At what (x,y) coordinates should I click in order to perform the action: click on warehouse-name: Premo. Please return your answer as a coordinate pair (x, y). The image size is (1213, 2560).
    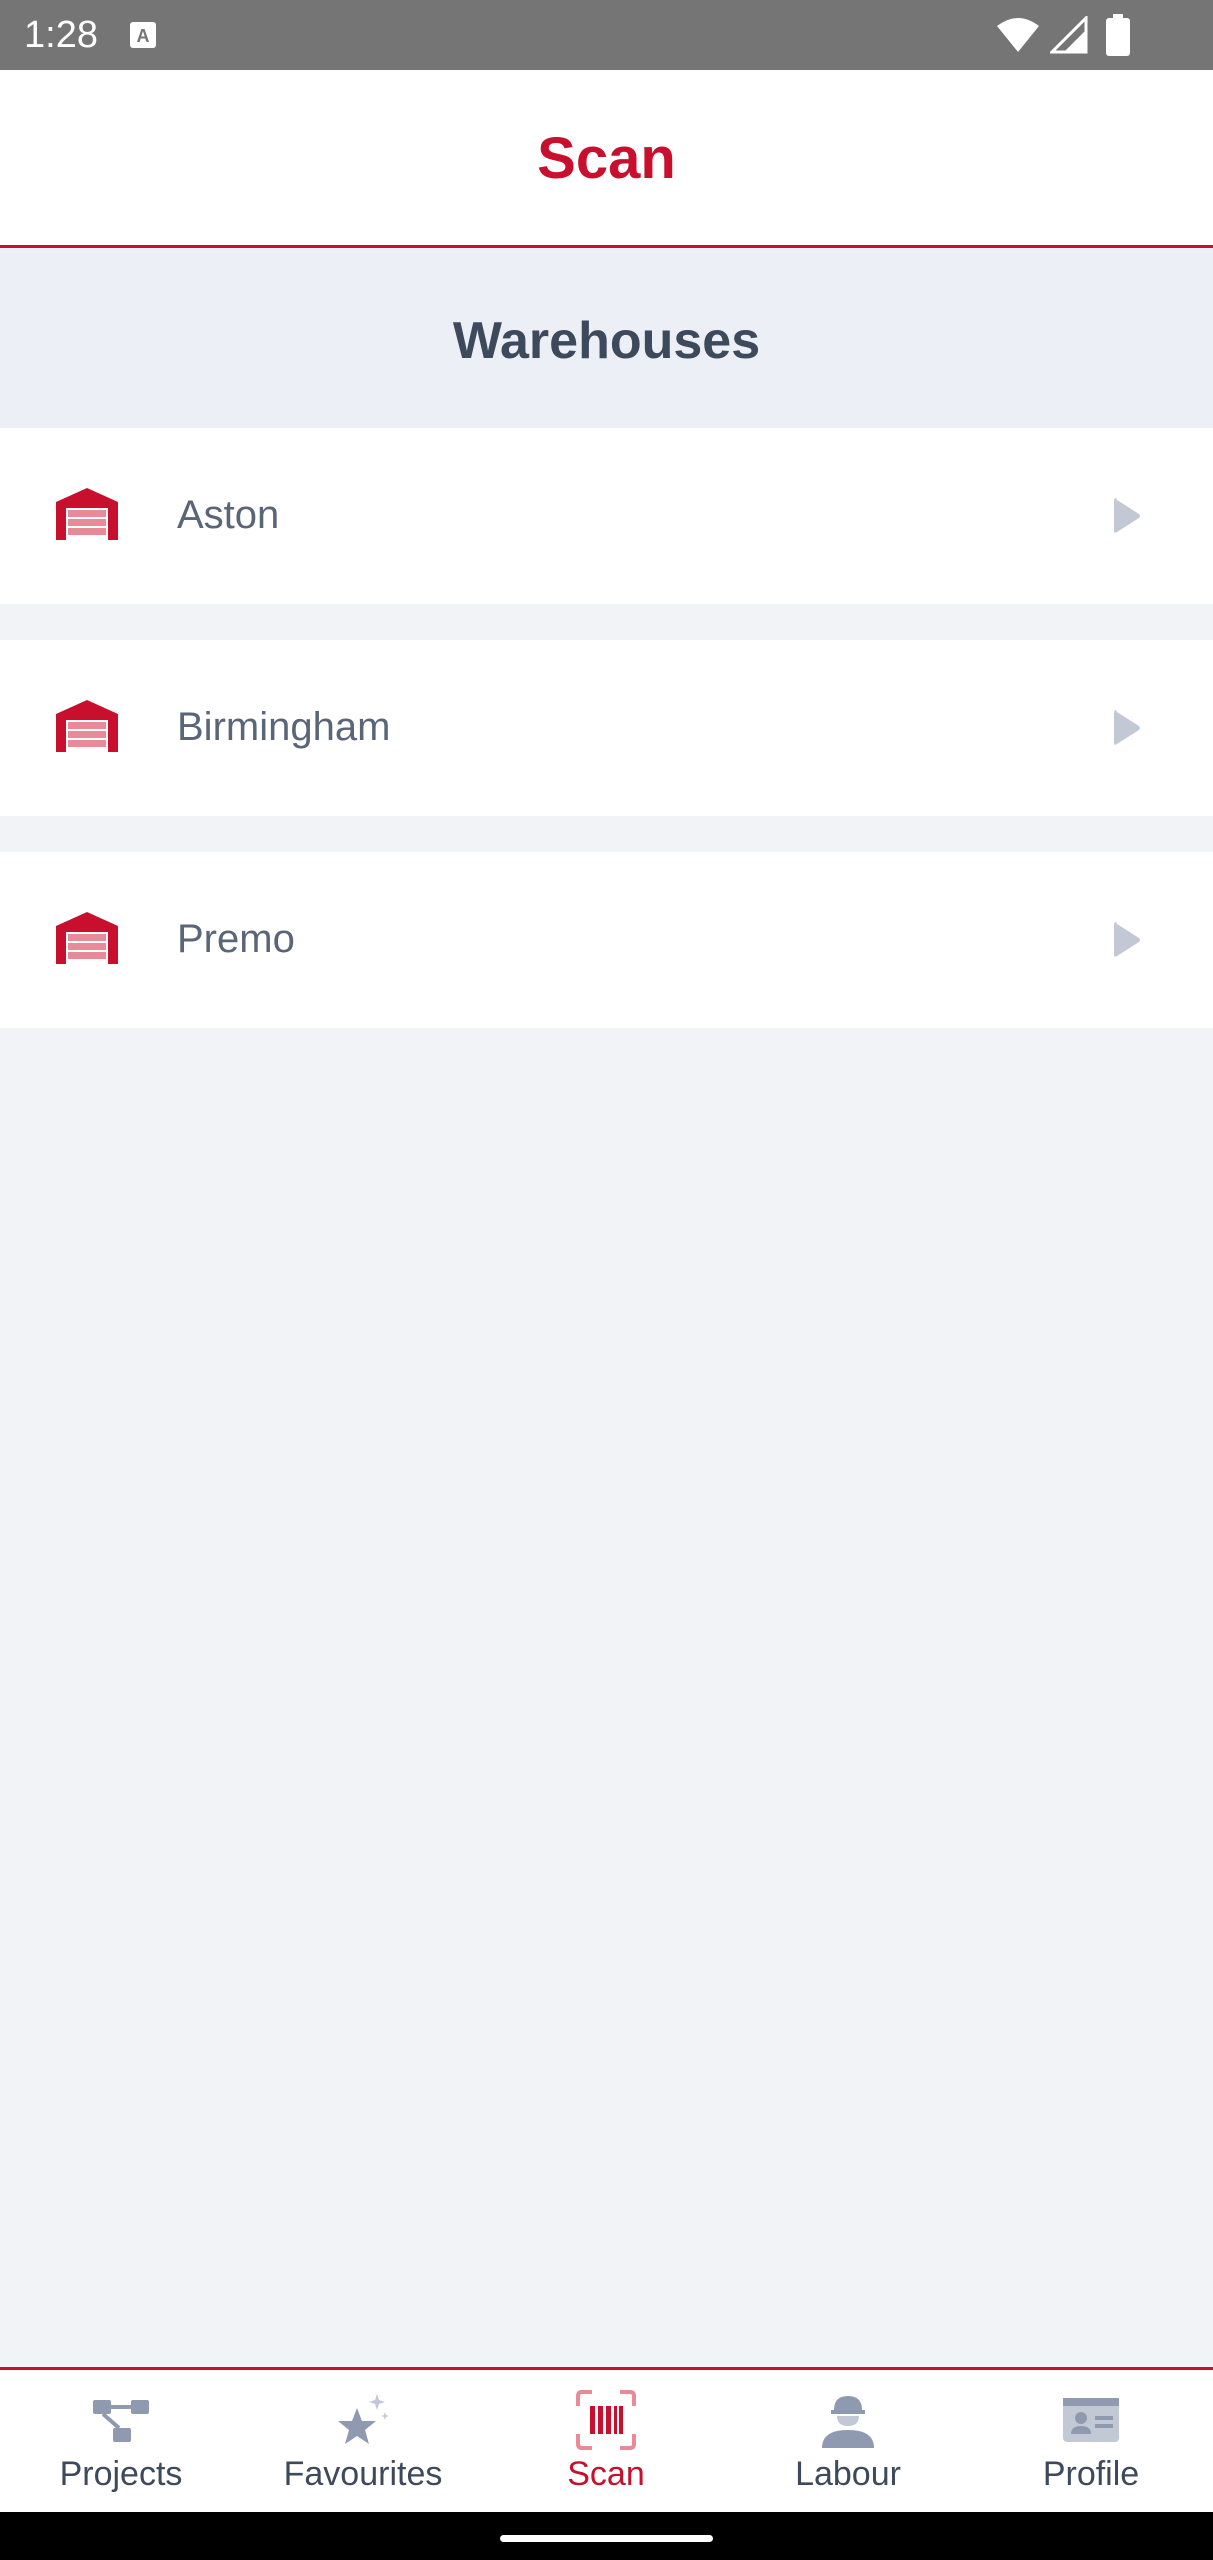
    Looking at the image, I should click on (236, 939).